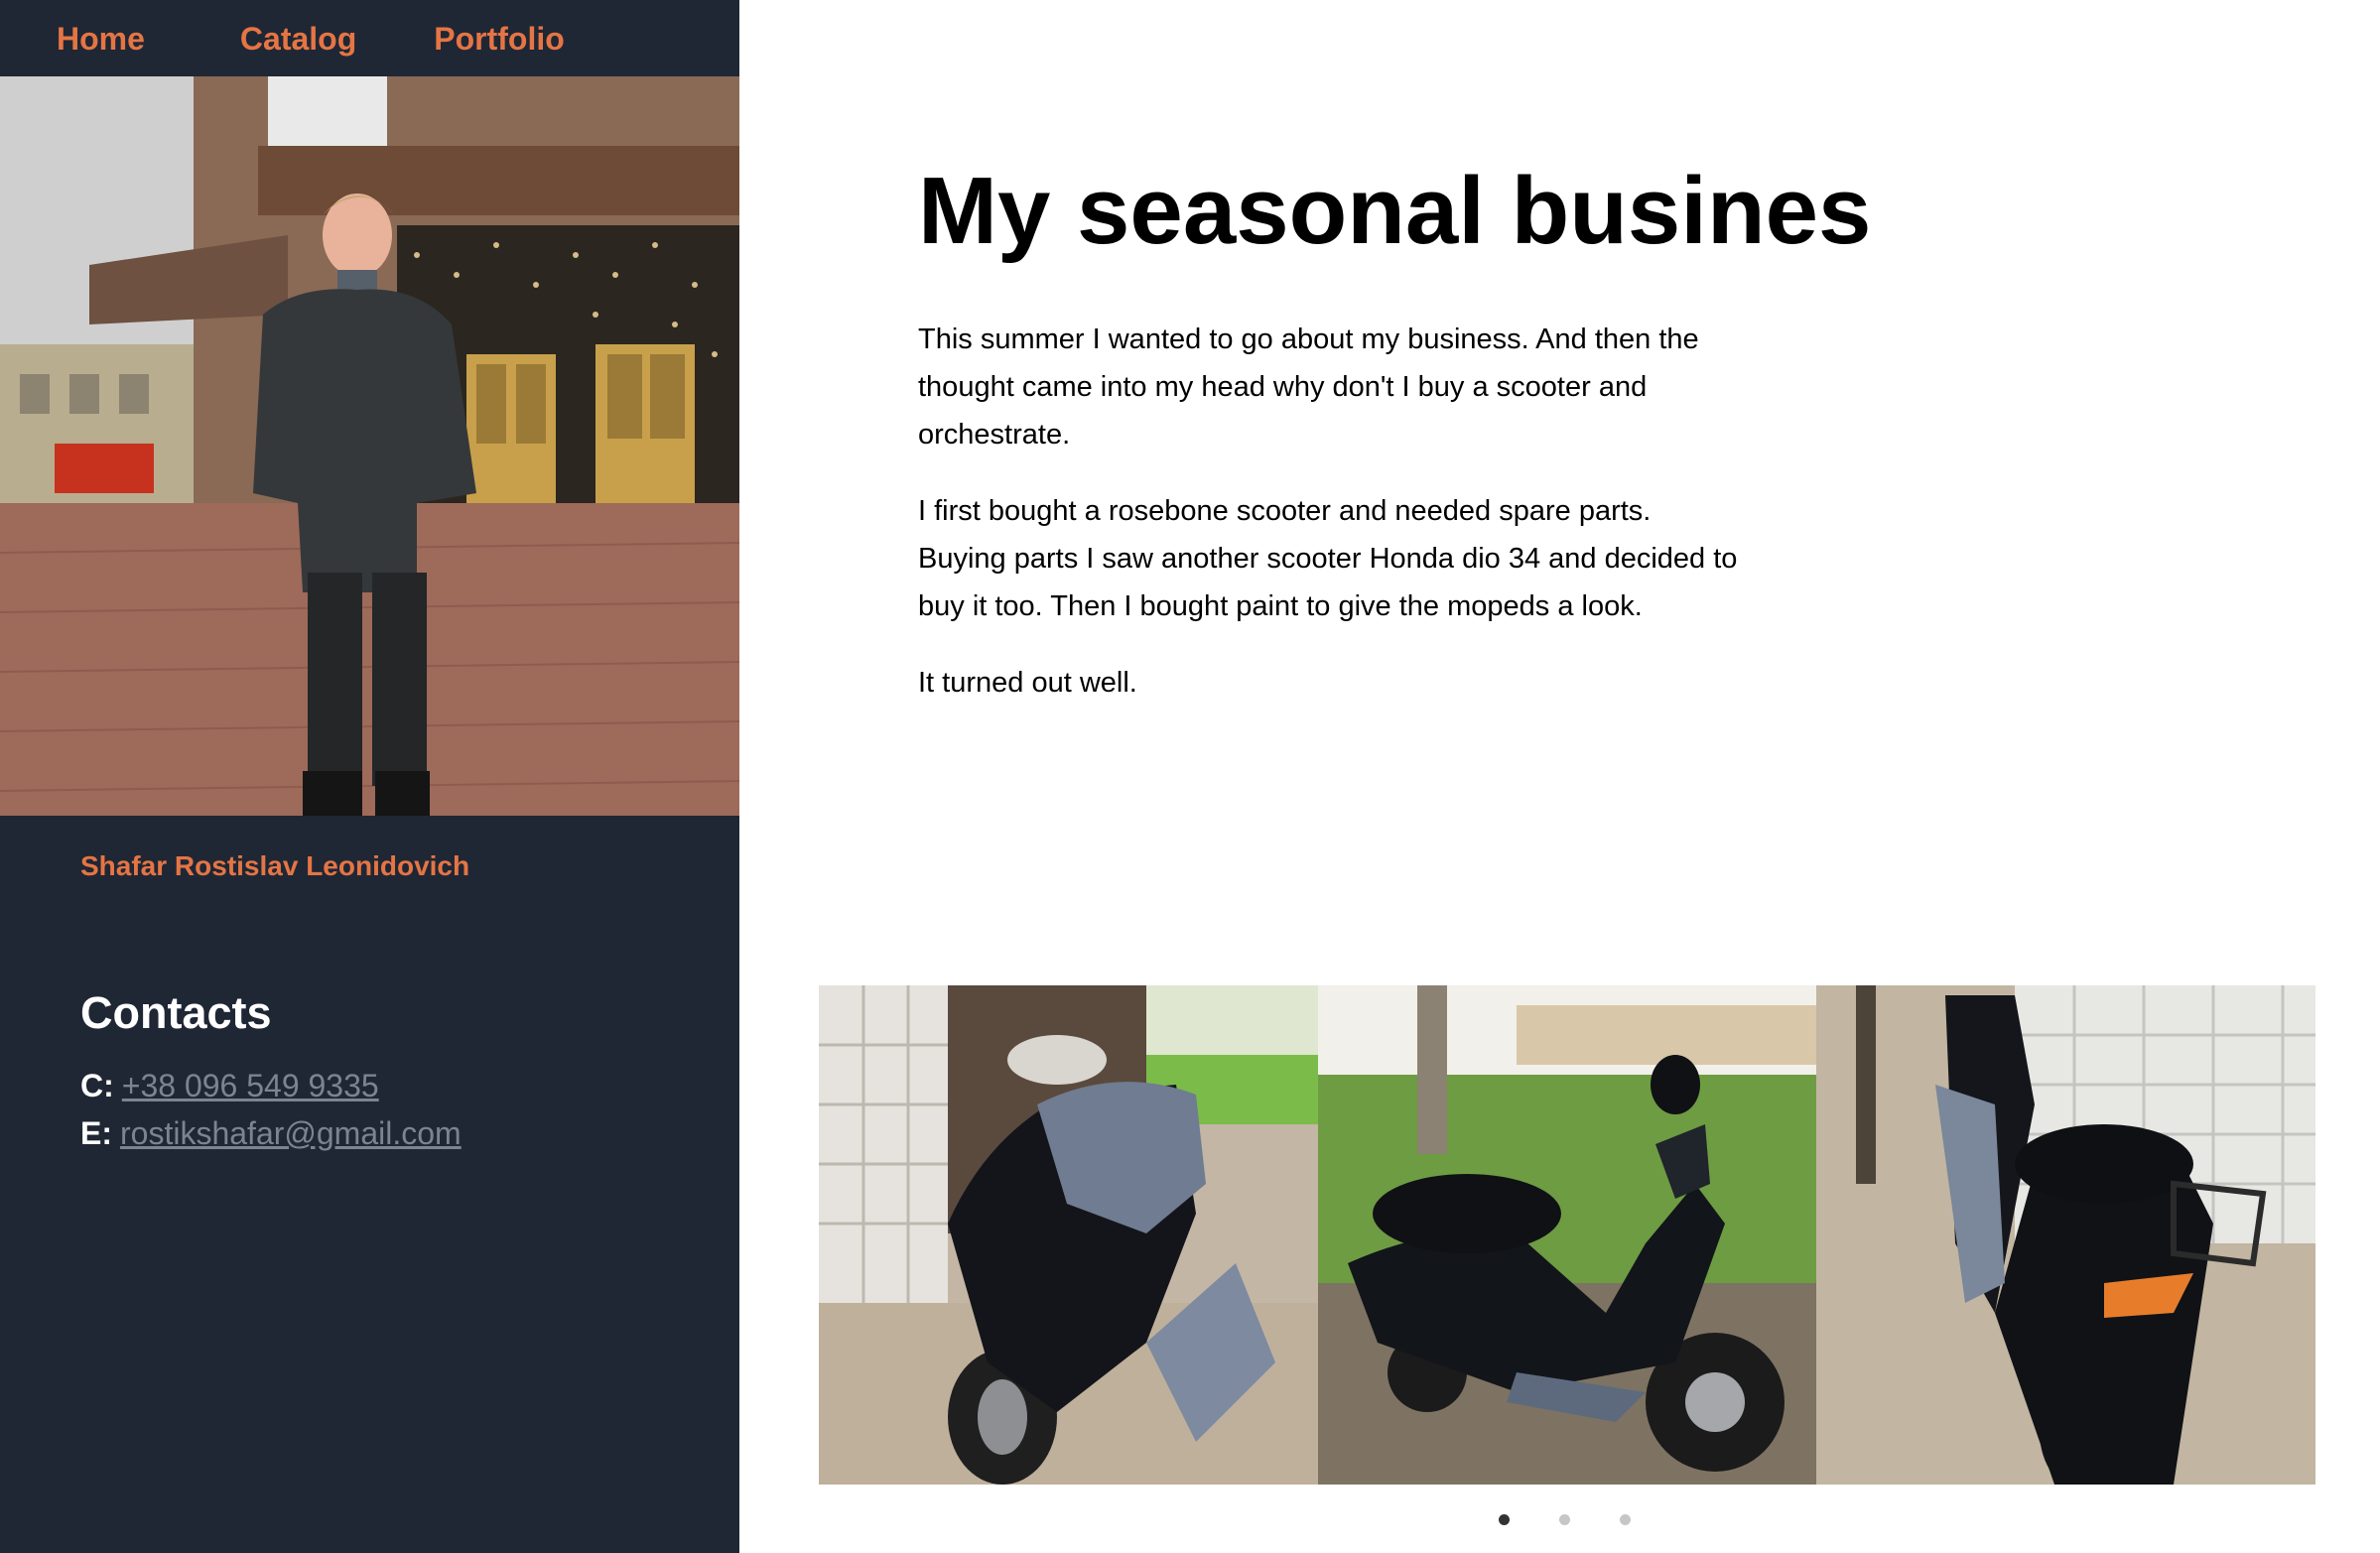 The image size is (2380, 1553). Describe the element at coordinates (369, 38) in the screenshot. I see `main-nav: Home Catalog Portfolio` at that location.